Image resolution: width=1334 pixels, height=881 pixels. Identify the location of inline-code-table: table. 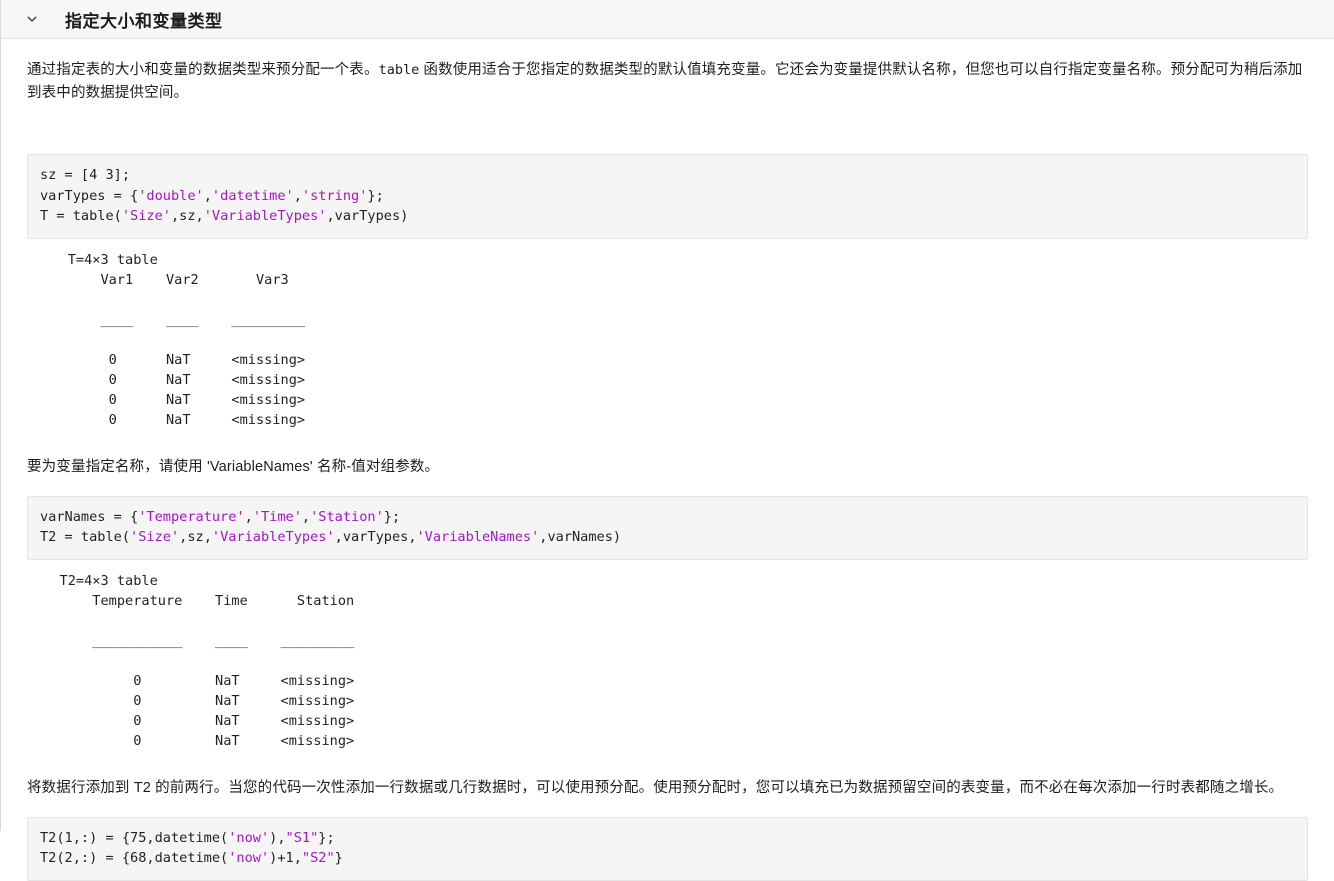
(399, 70).